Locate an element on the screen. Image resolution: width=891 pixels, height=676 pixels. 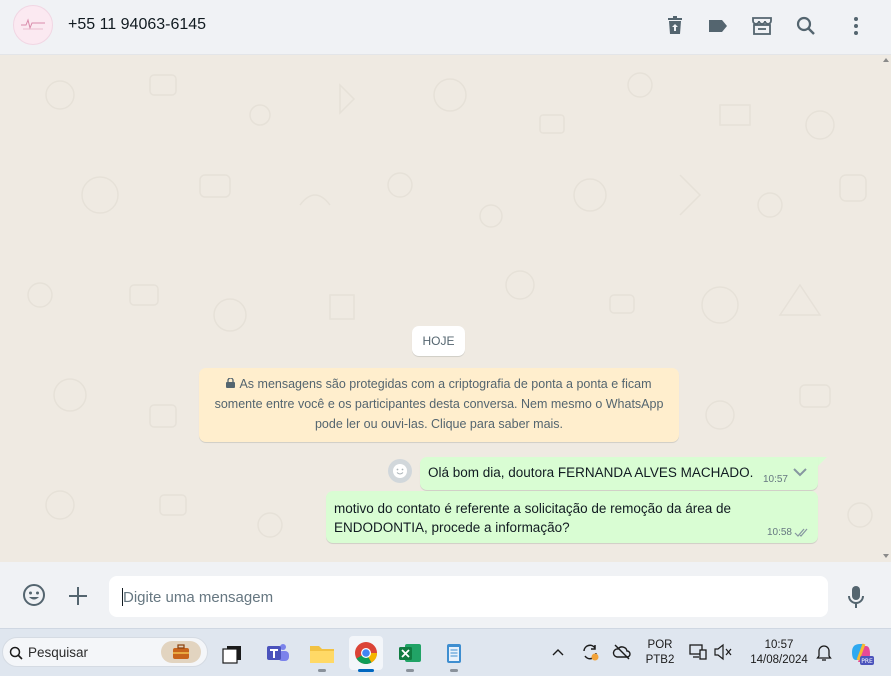
teams-icon is located at coordinates (278, 652).